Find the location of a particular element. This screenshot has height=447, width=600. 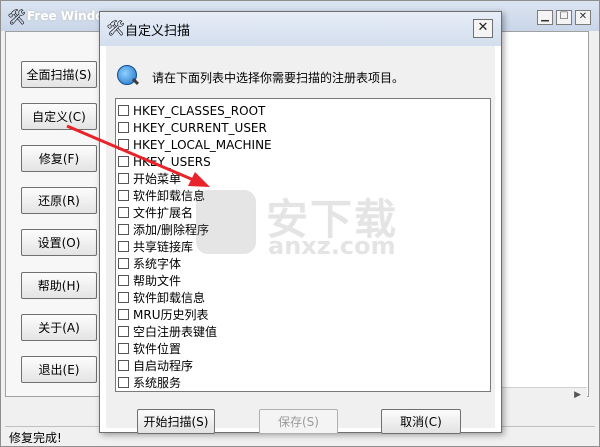

list-item: MRU历史列表 is located at coordinates (163, 314).